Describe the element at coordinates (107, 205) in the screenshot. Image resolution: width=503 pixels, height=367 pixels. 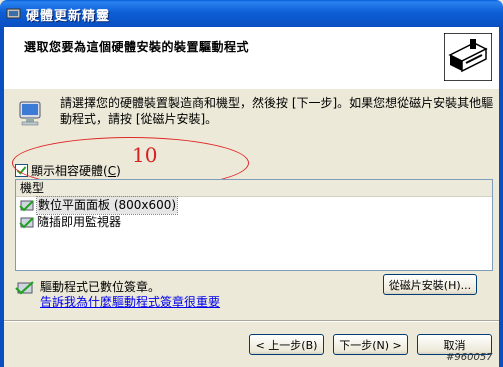
I see `model-item-label: 數位平面面板 (800x600)` at that location.